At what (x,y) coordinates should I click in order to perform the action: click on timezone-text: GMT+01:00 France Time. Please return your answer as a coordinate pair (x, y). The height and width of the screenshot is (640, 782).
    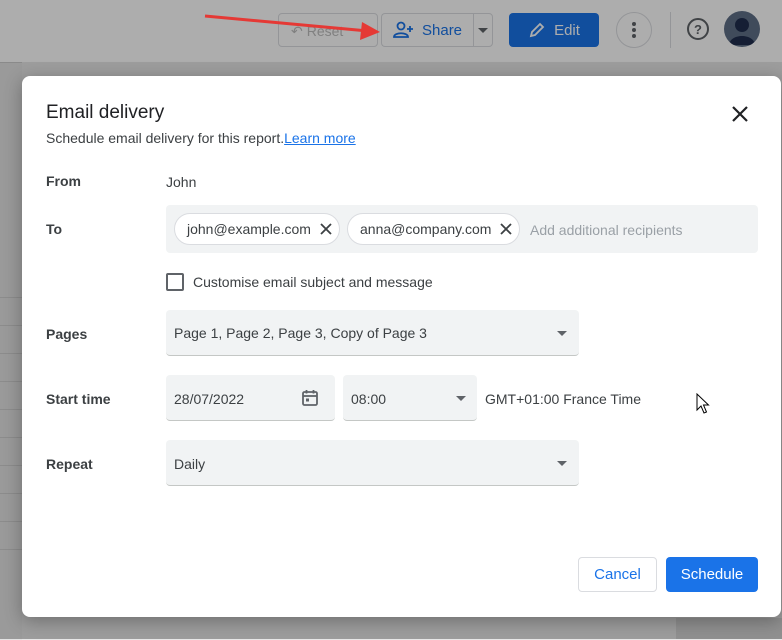
    Looking at the image, I should click on (563, 399).